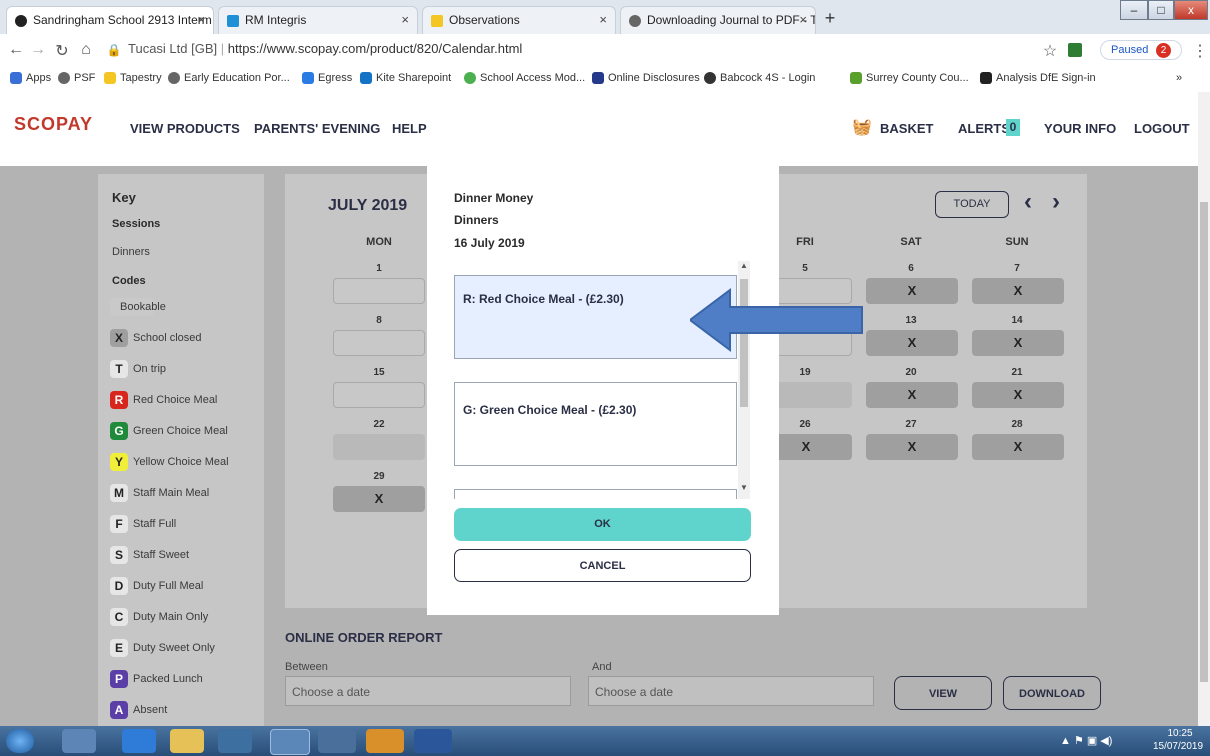  Describe the element at coordinates (385, 741) in the screenshot. I see `outlook-icon` at that location.